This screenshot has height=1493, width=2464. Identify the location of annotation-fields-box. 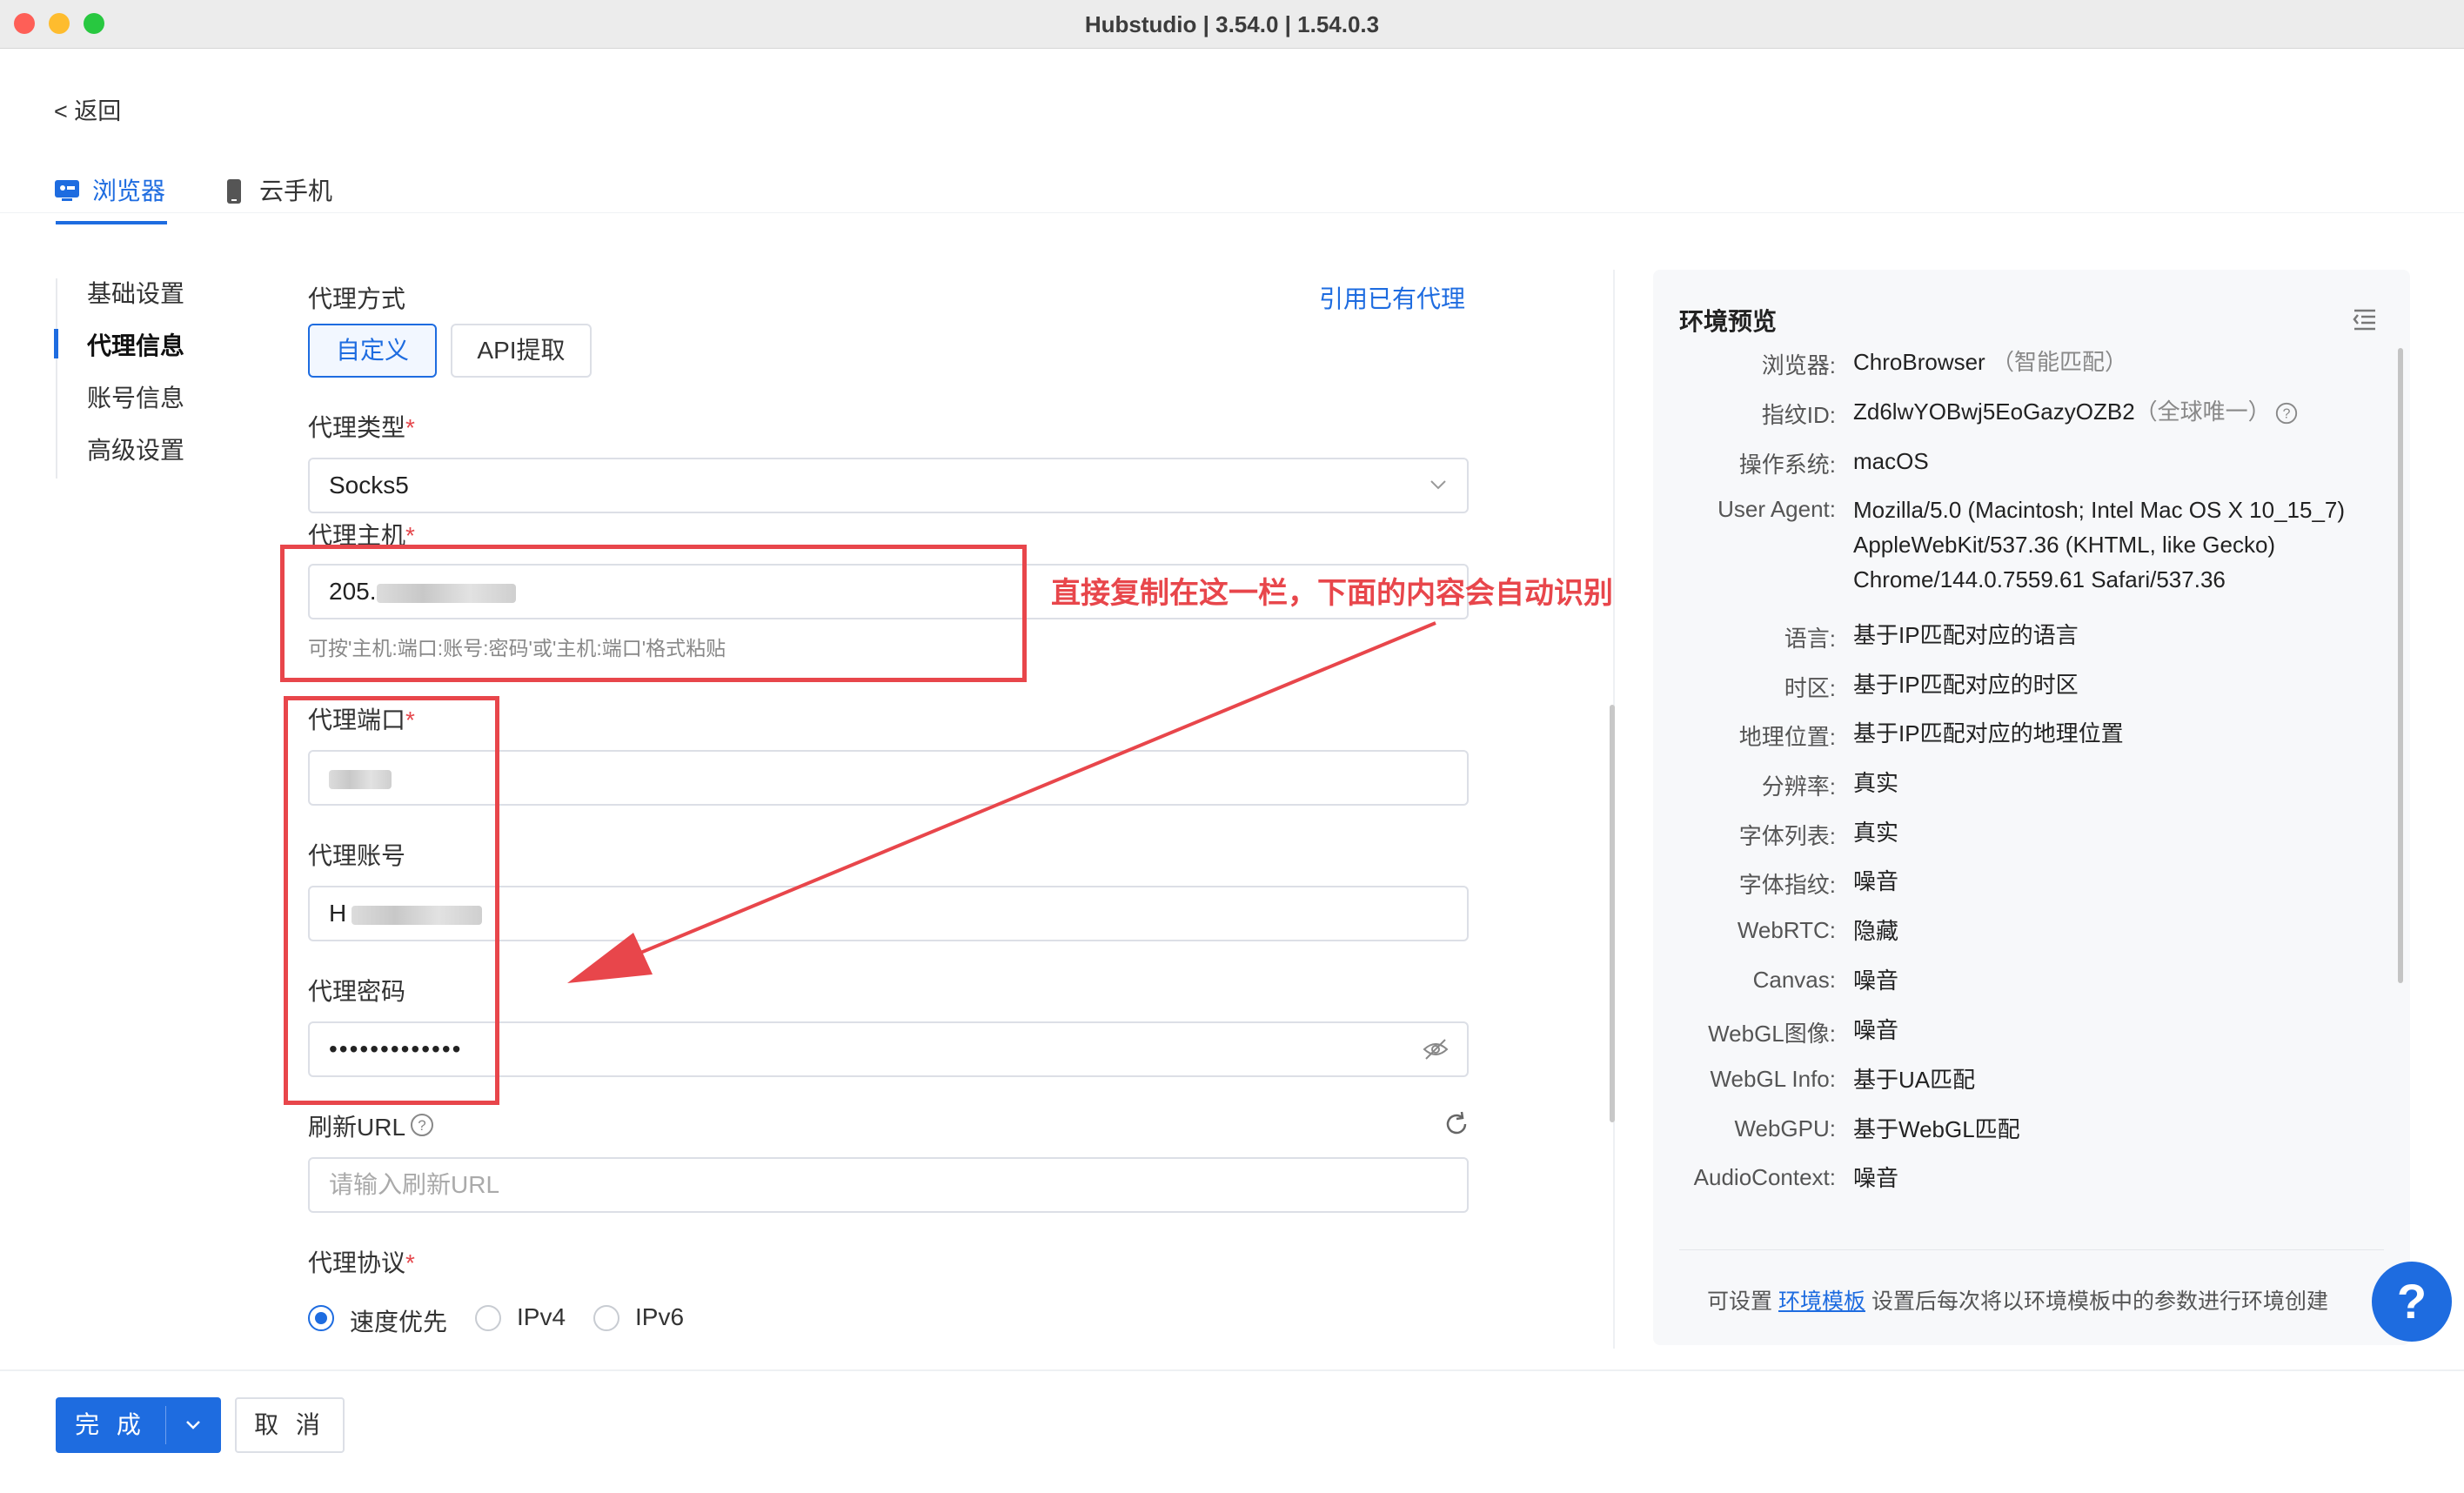
(391, 900).